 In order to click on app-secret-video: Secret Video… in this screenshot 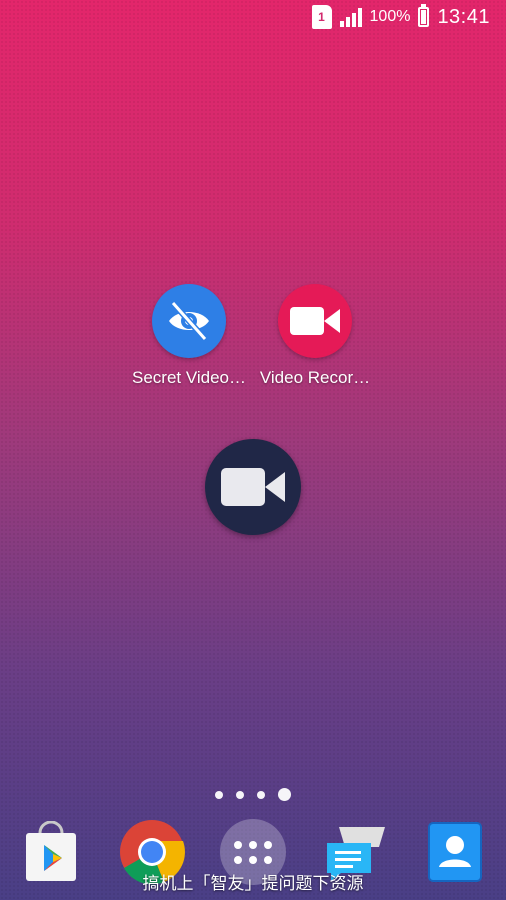, I will do `click(189, 336)`.